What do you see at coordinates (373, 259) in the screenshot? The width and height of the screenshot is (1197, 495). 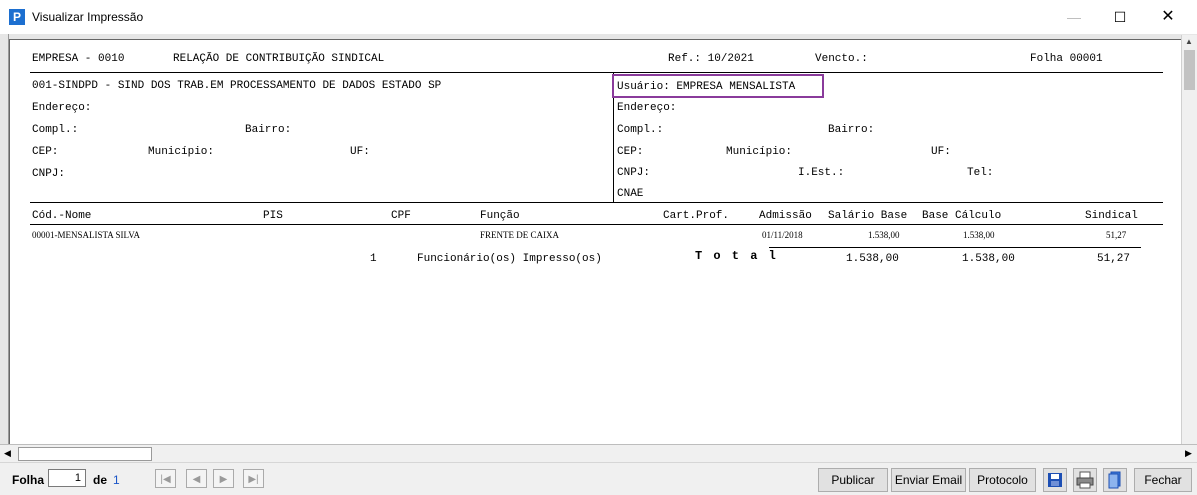 I see `total-count: 1` at bounding box center [373, 259].